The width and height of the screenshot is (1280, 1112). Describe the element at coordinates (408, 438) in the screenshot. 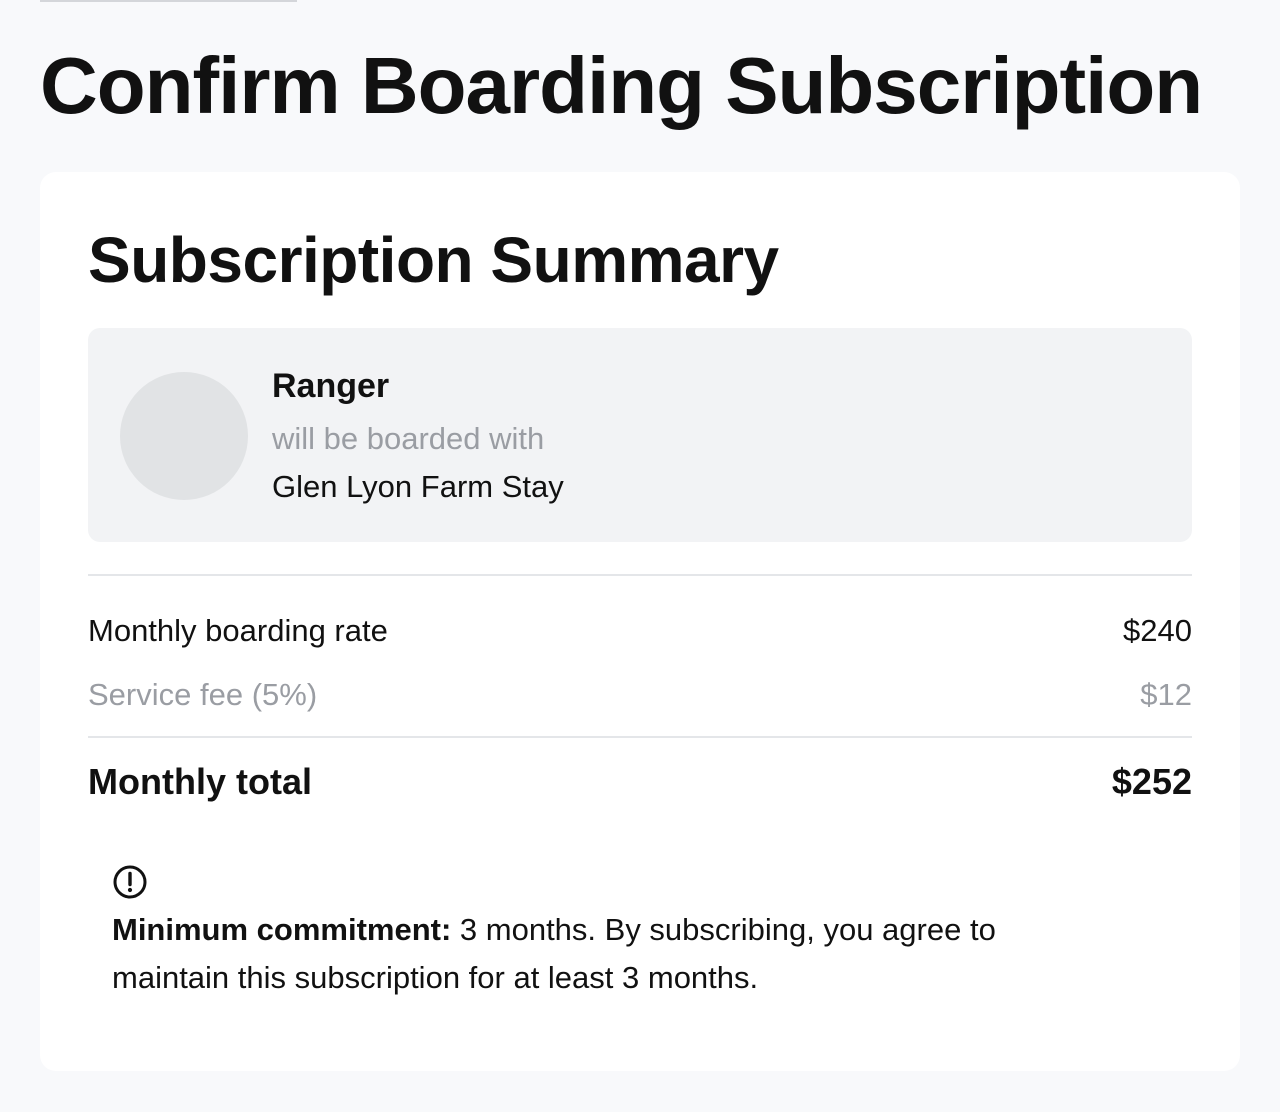

I see `pet-boarding-caption: will be boarded with` at that location.